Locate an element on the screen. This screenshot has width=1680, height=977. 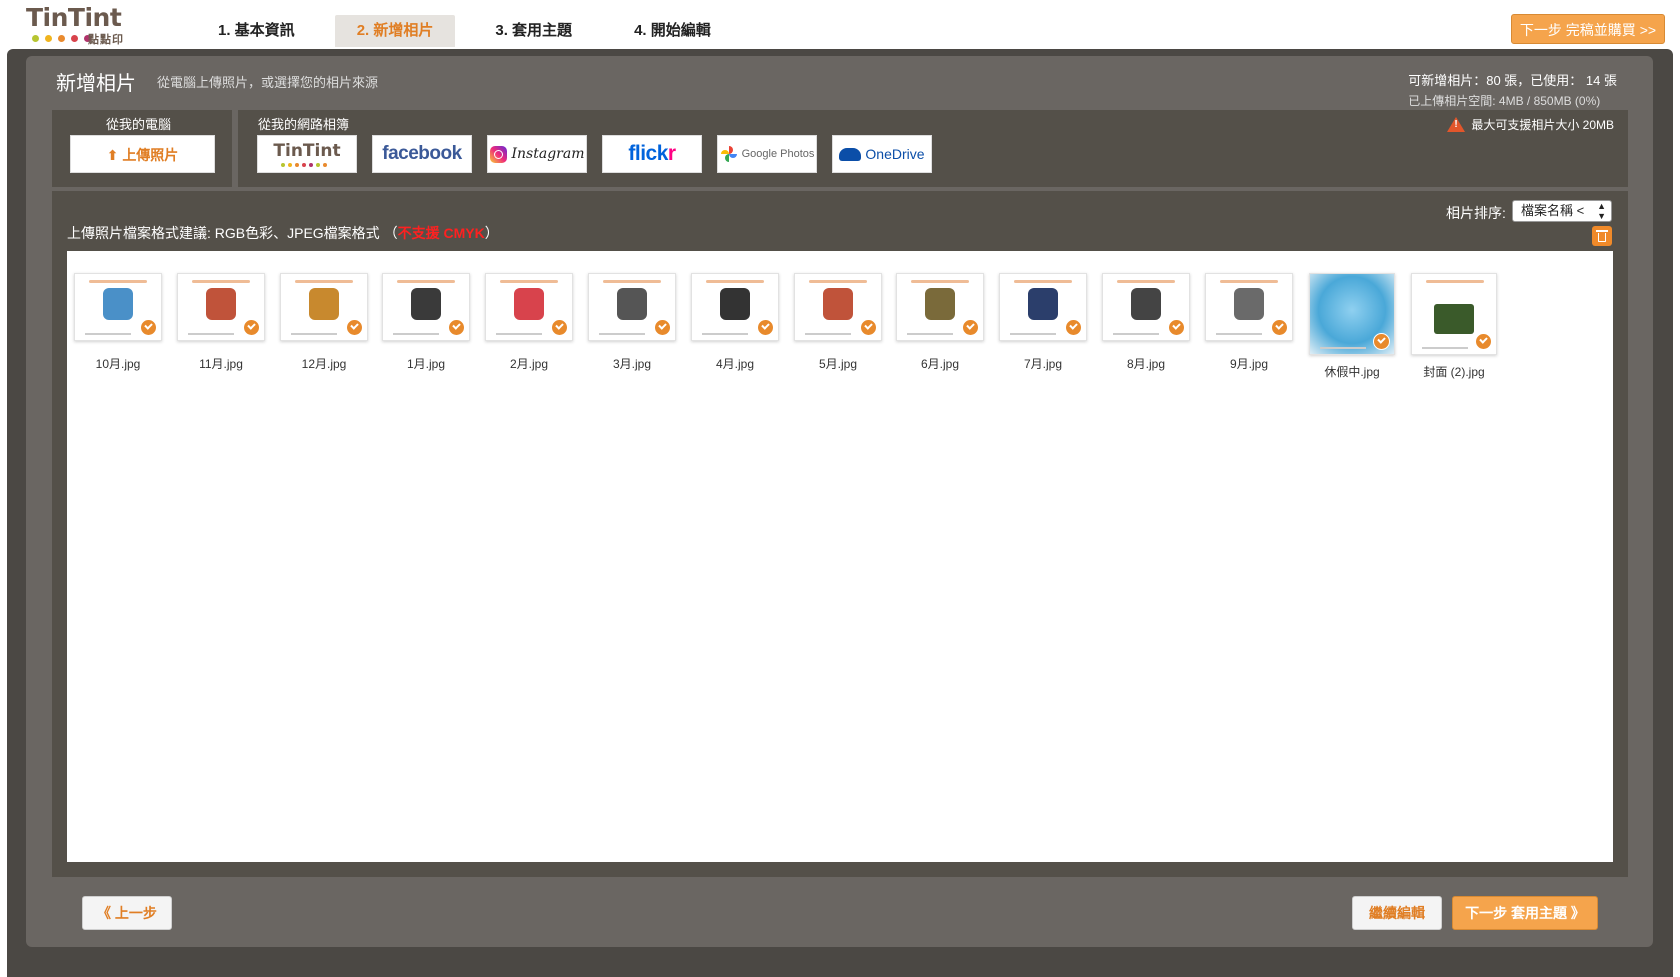
onedrive-label: OneDrive is located at coordinates (895, 154).